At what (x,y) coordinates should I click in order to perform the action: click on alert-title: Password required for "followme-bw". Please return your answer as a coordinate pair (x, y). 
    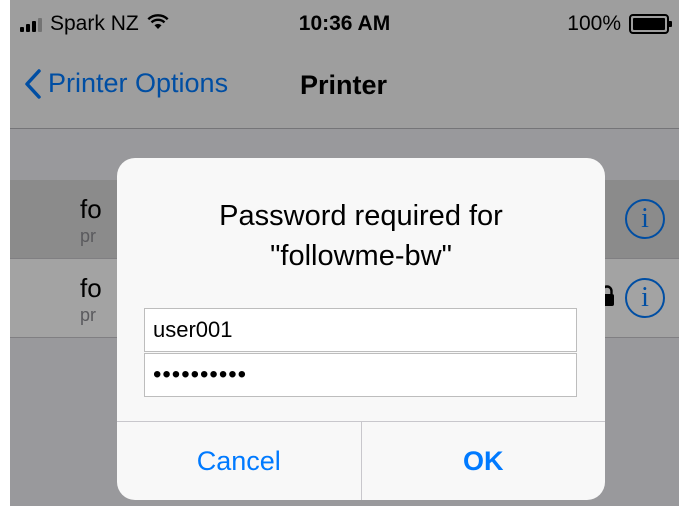
    Looking at the image, I should click on (361, 236).